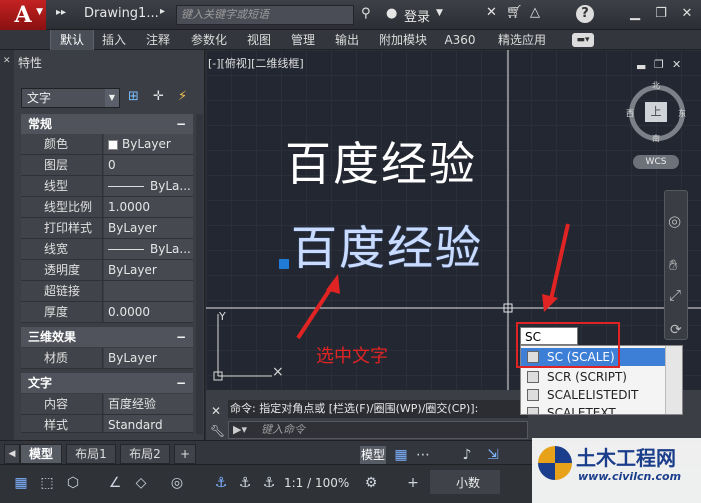 Image resolution: width=701 pixels, height=503 pixels. I want to click on object-type-select: 文字 ▼, so click(70, 98).